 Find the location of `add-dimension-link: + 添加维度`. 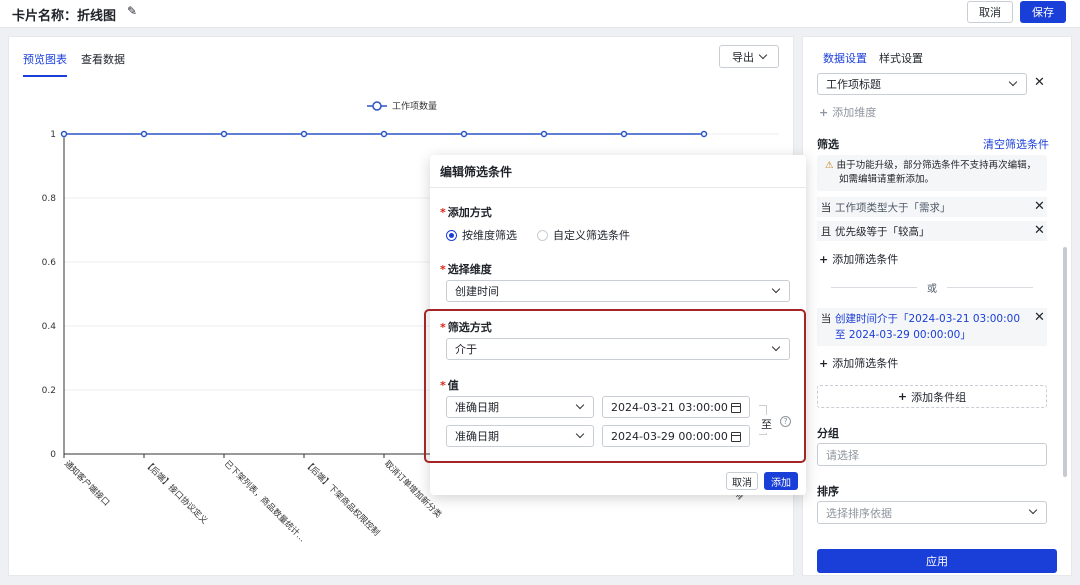

add-dimension-link: + 添加维度 is located at coordinates (847, 112).